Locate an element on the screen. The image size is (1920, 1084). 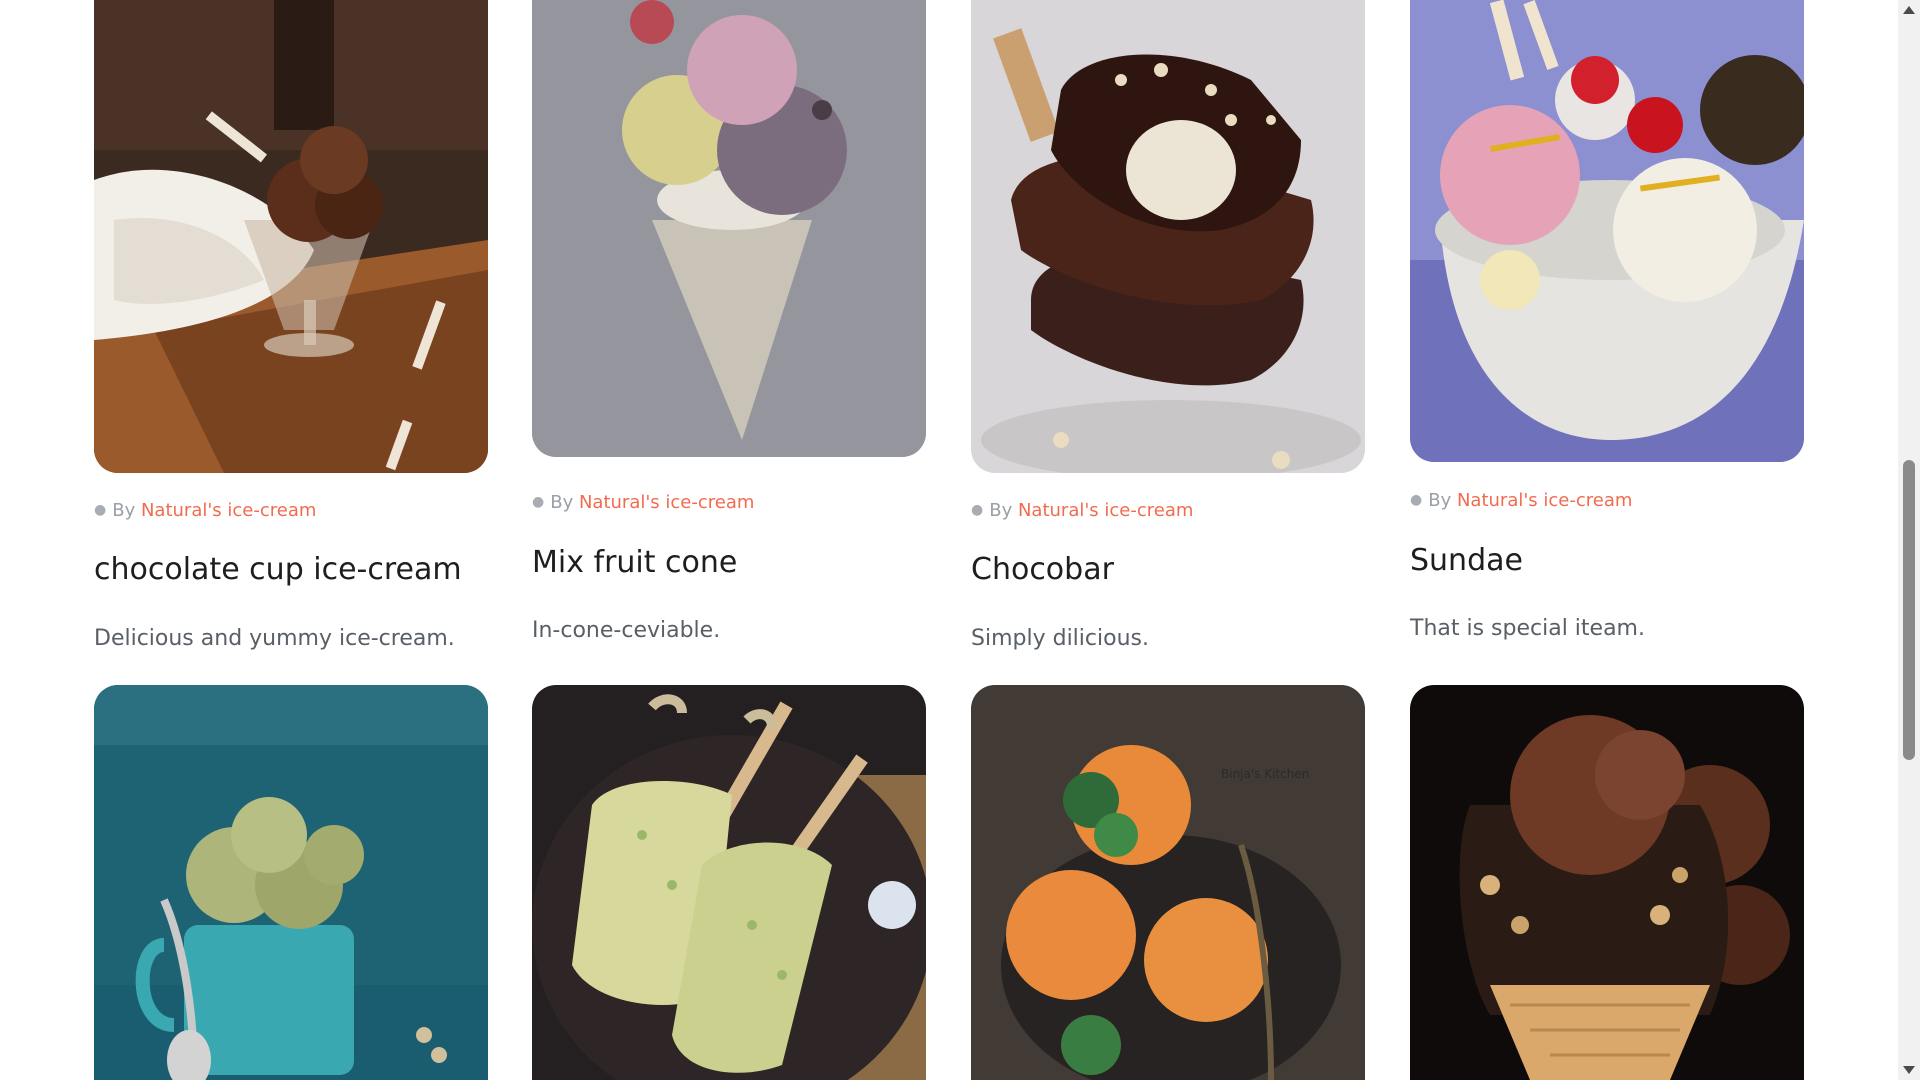
sundae-bowl-image is located at coordinates (1607, 231).